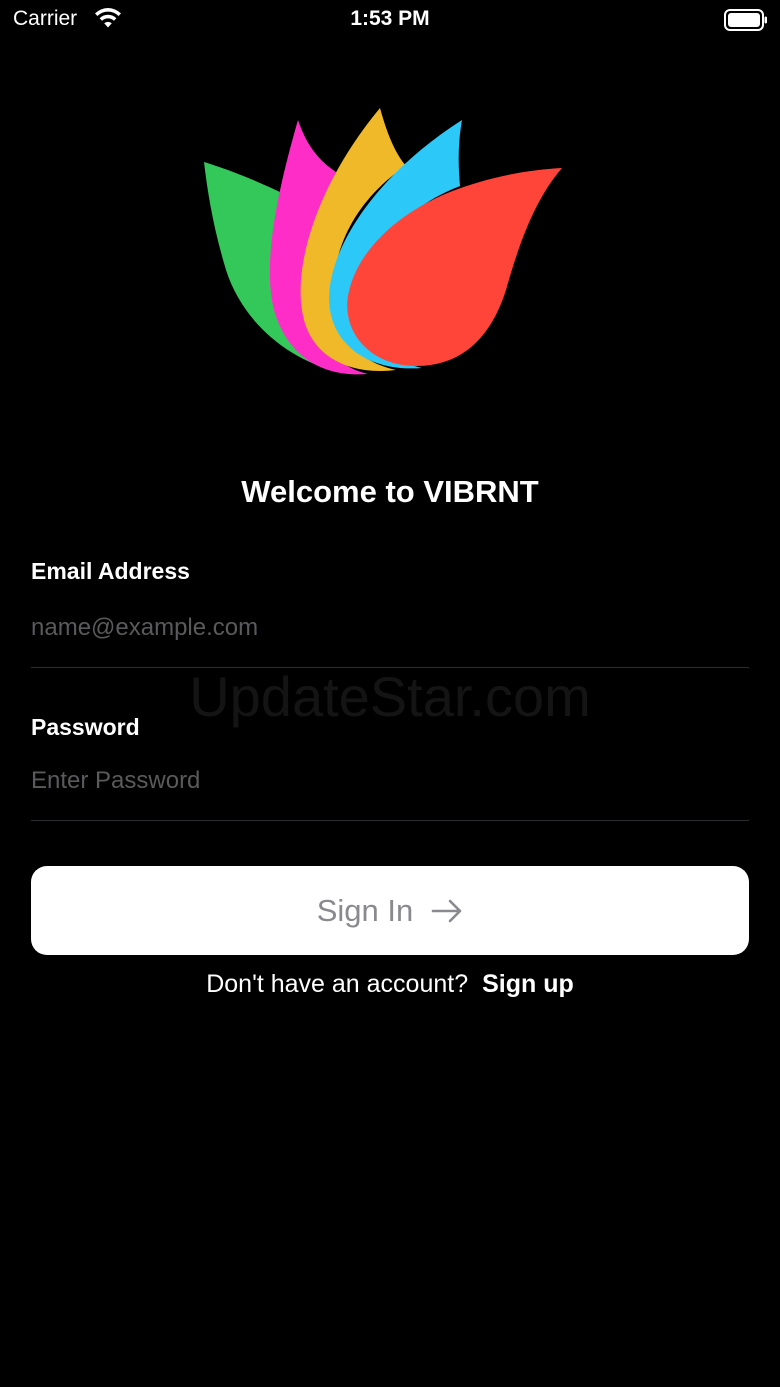 This screenshot has height=1387, width=780. Describe the element at coordinates (390, 628) in the screenshot. I see `email-field` at that location.